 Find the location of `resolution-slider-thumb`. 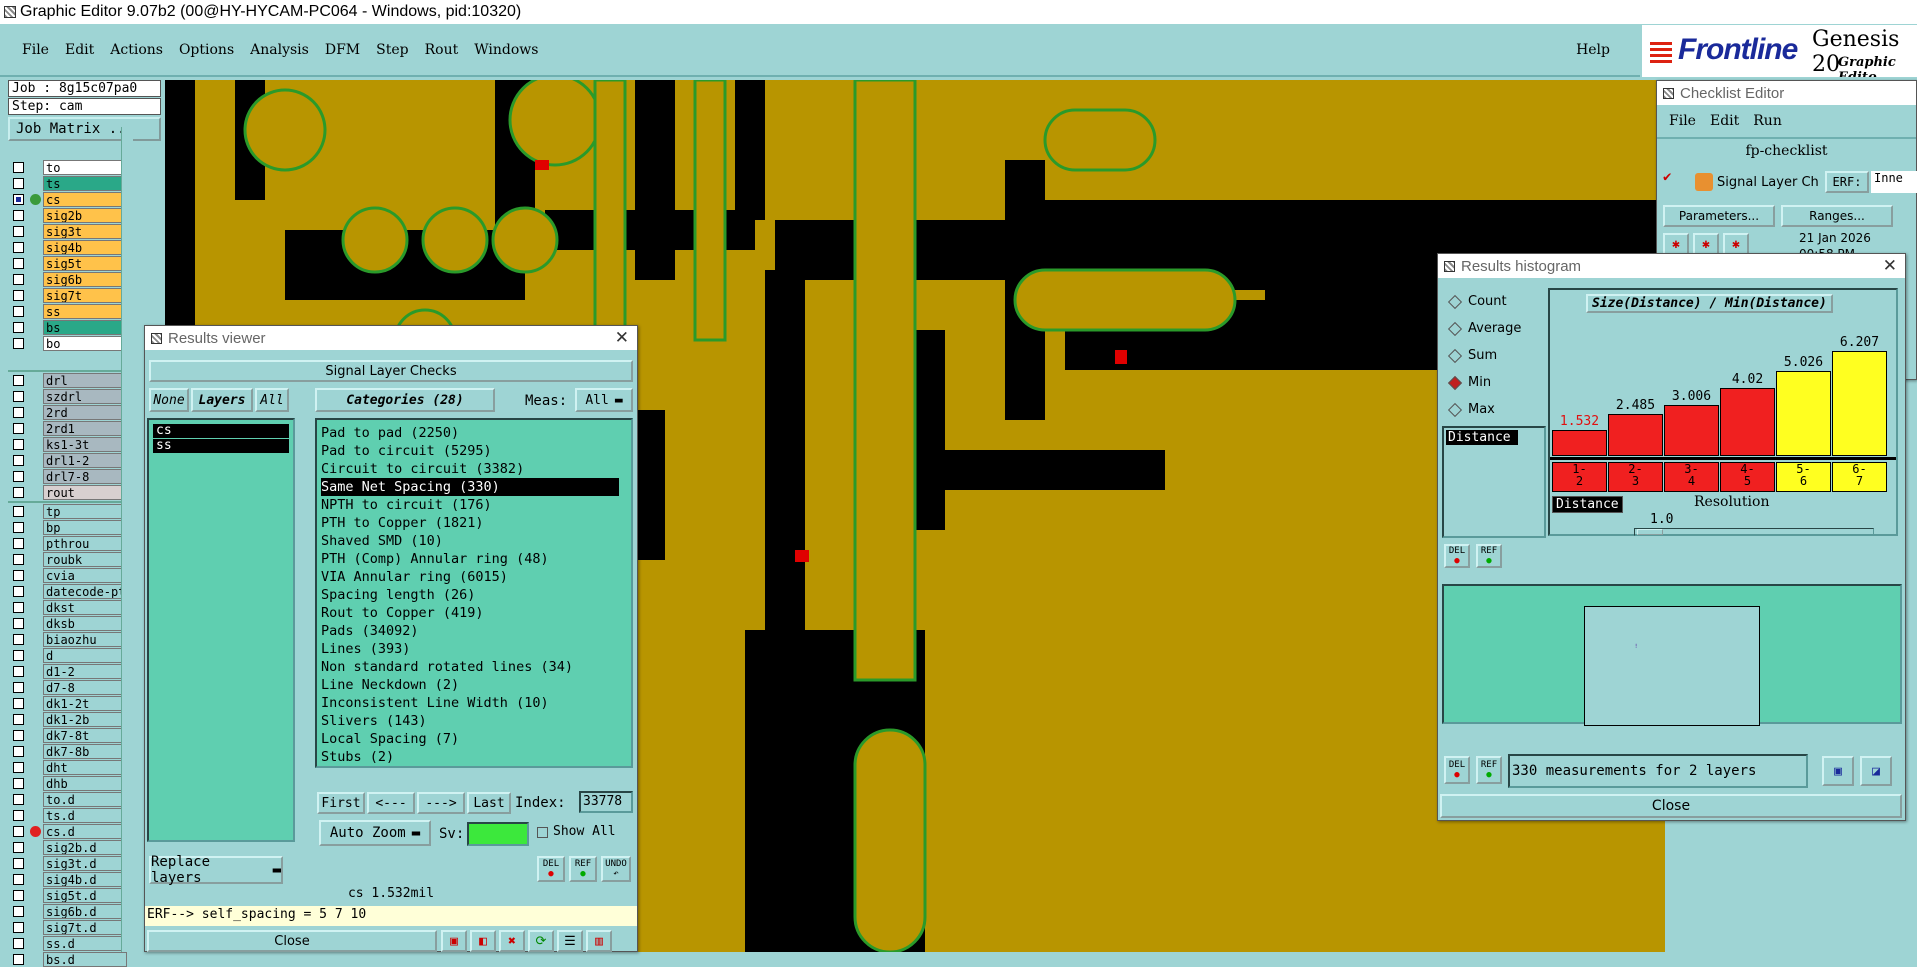

resolution-slider-thumb is located at coordinates (1650, 532).